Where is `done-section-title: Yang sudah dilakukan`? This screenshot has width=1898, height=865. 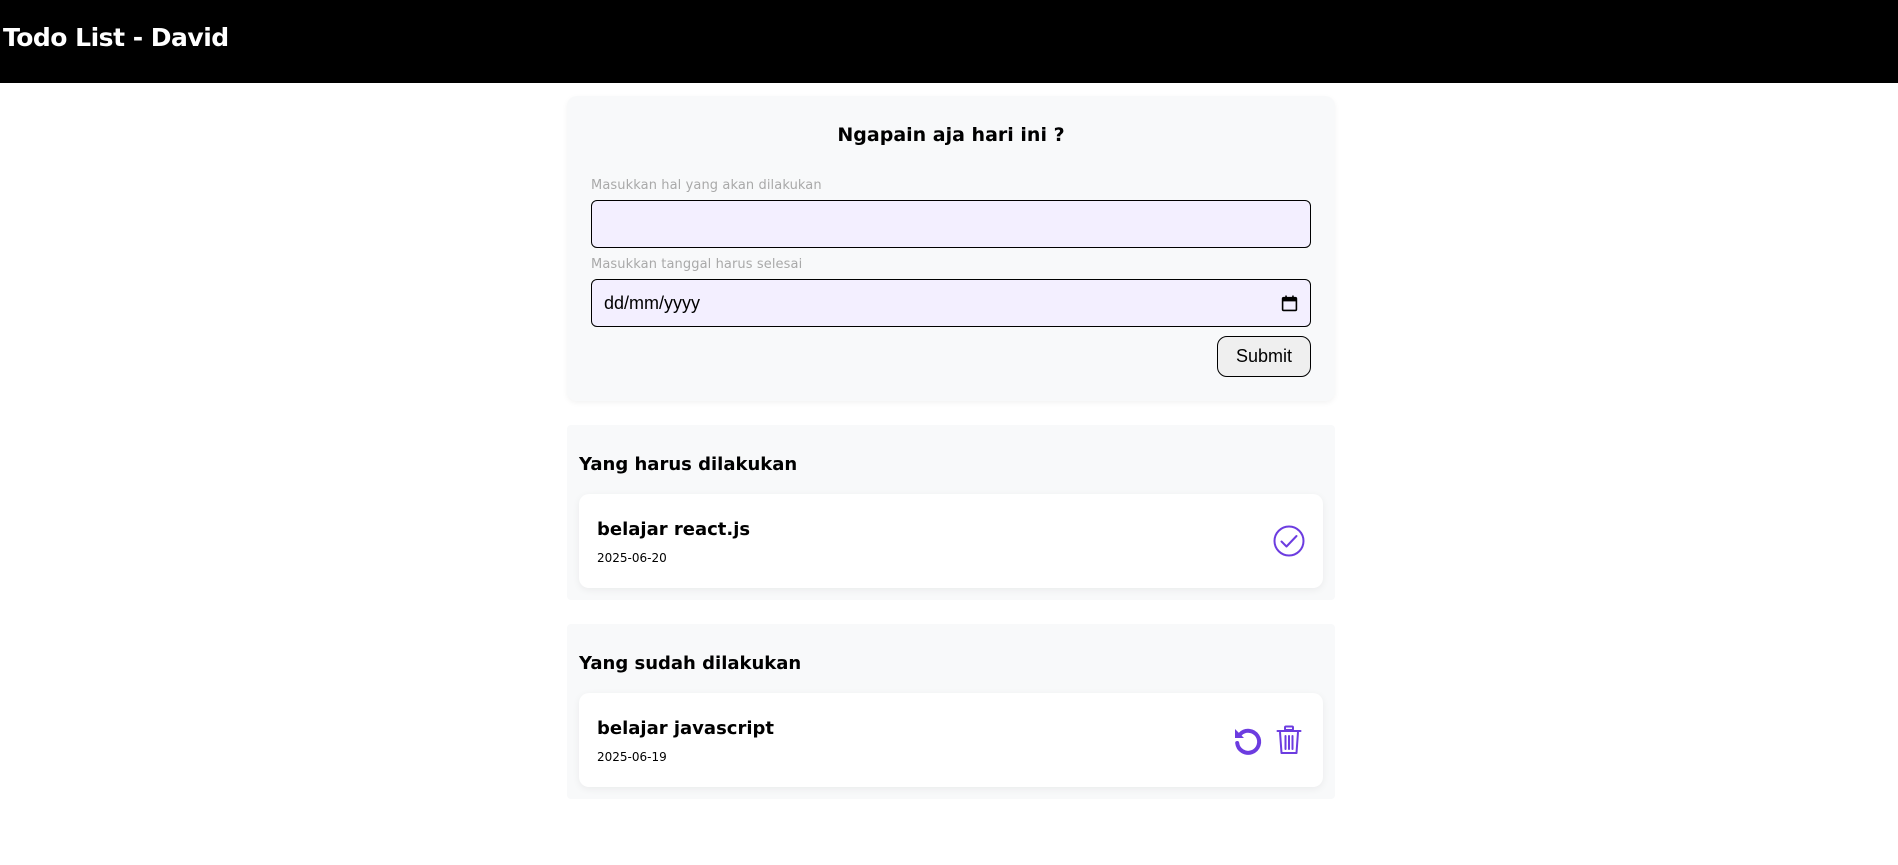 done-section-title: Yang sudah dilakukan is located at coordinates (690, 663).